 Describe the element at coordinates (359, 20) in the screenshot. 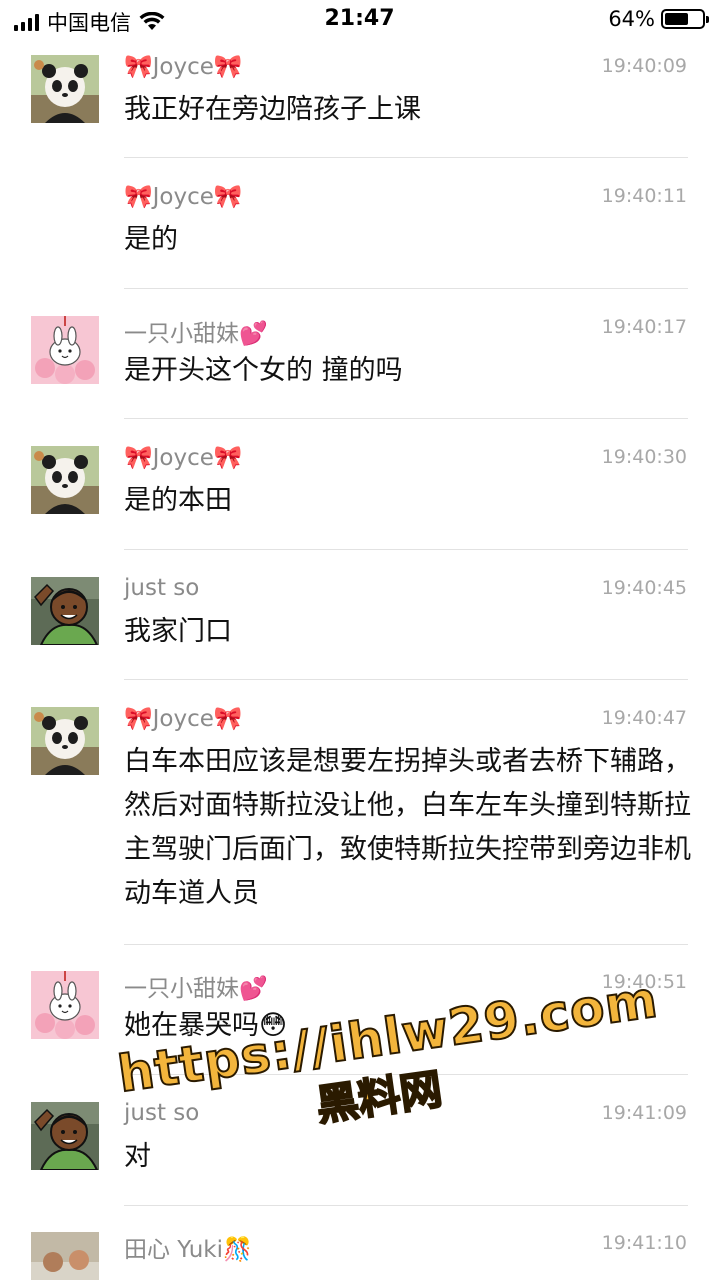

I see `status-bar: 中国电信 21:47 64%` at that location.